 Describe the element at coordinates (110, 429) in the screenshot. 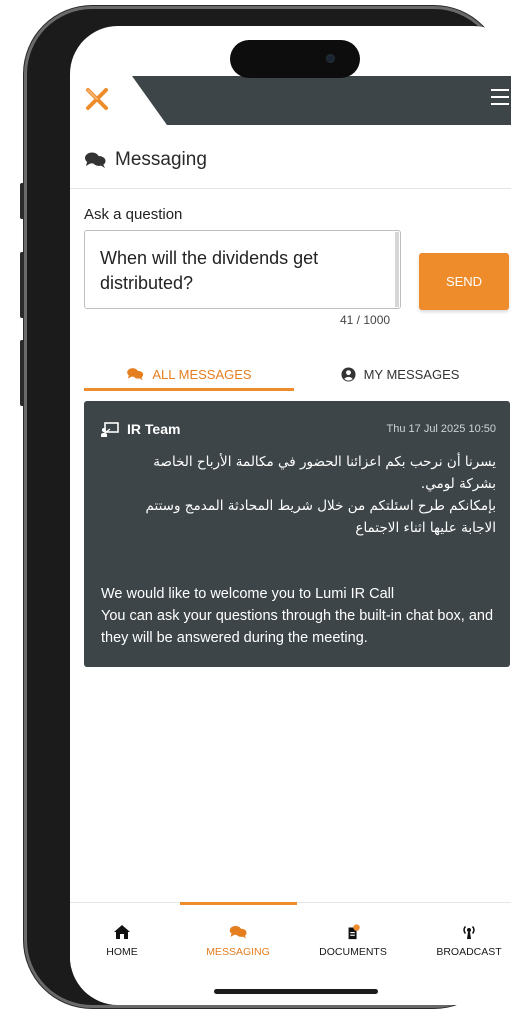

I see `presenter-icon` at that location.